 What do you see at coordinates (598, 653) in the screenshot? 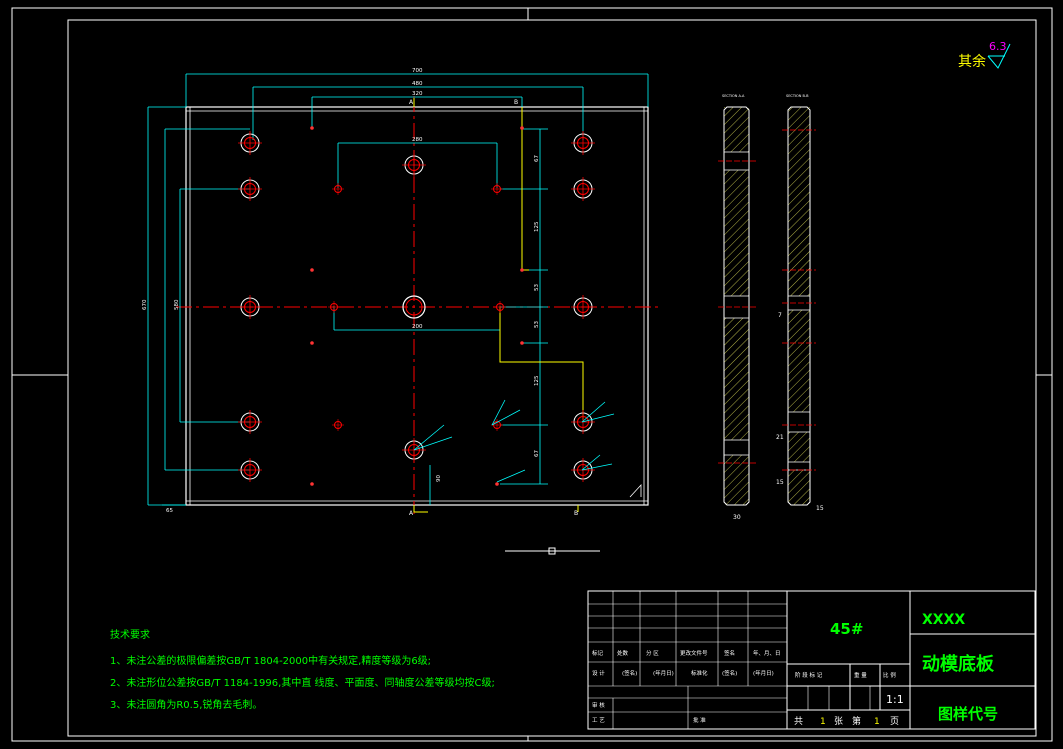
I see `tb-label-mark: 标记` at bounding box center [598, 653].